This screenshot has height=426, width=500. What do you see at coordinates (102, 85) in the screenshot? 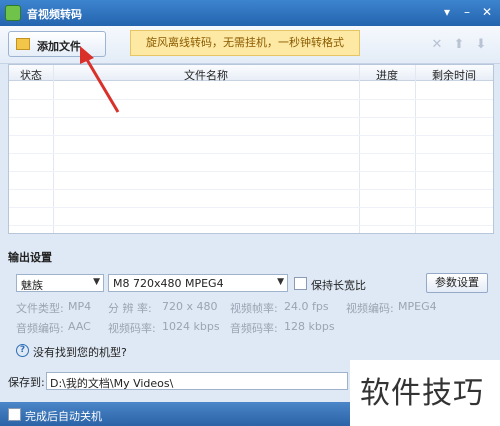
I see `arrow-shaft` at bounding box center [102, 85].